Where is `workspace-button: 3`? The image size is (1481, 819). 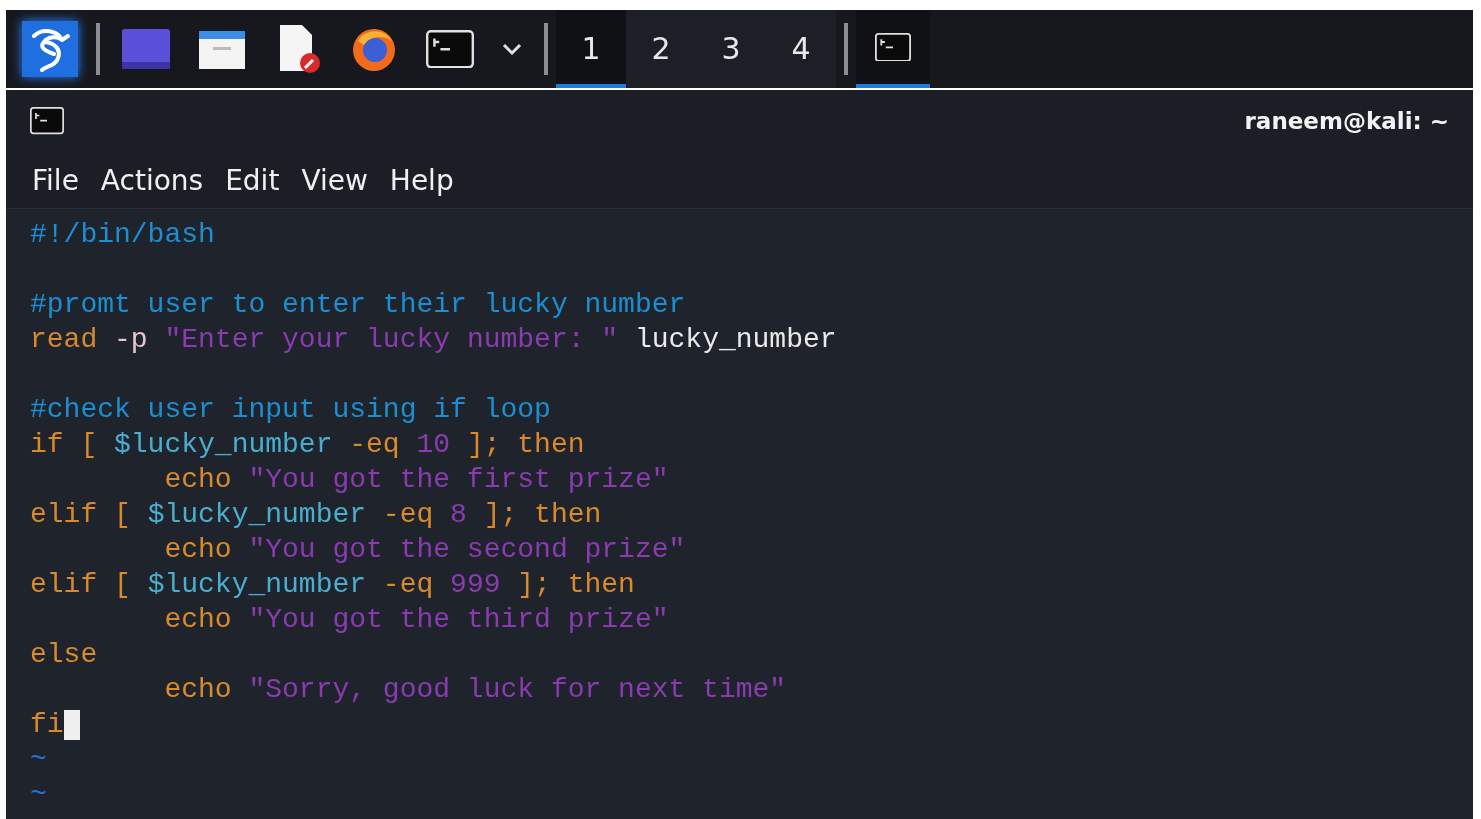
workspace-button: 3 is located at coordinates (731, 49).